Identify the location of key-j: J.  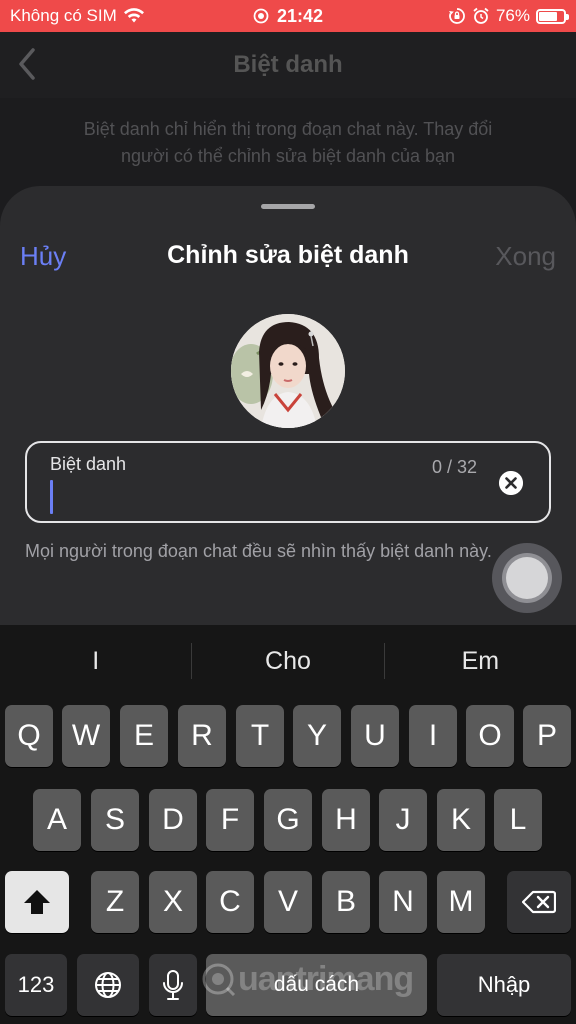
(403, 820).